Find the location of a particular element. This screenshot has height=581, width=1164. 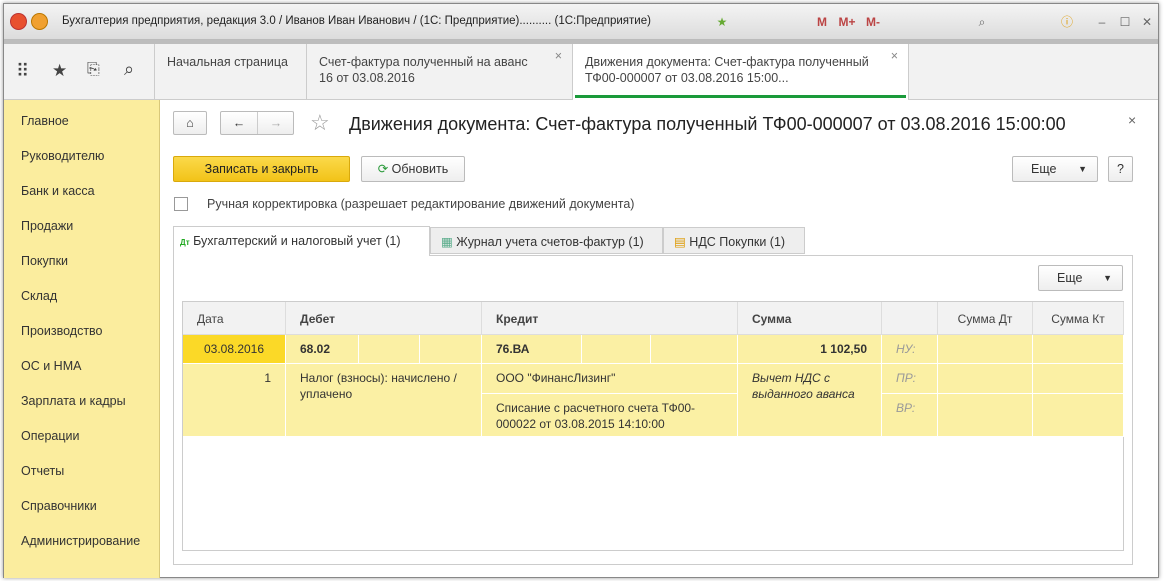

tab-accounting: Дт Бухгалтерский и налоговый учет (1) is located at coordinates (301, 241).